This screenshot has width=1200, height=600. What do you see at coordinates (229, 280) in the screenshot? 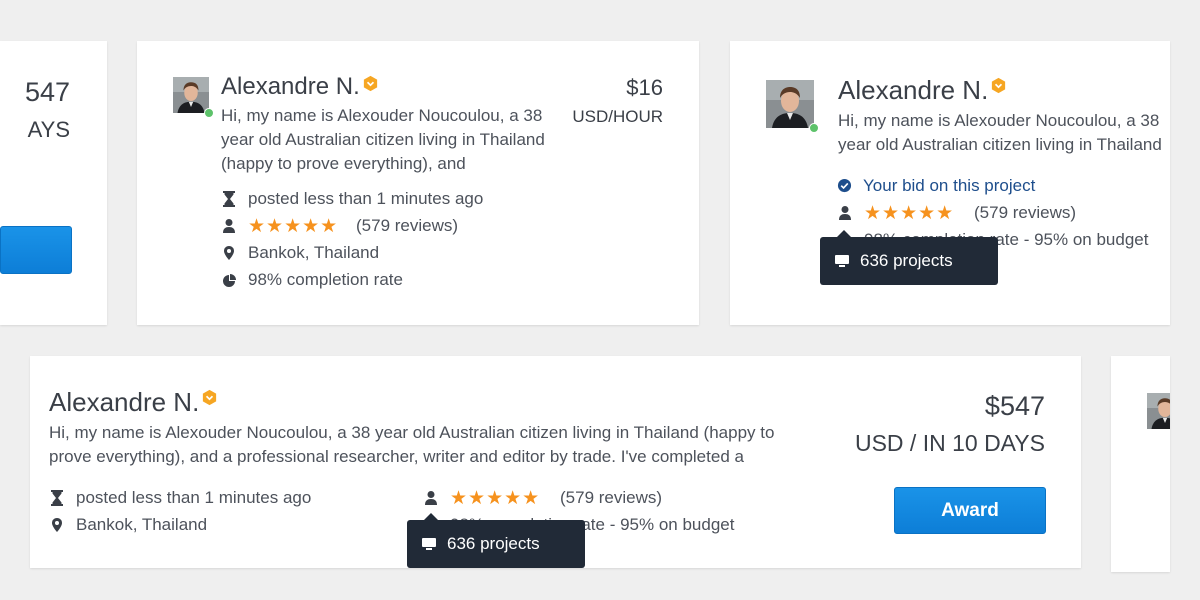
I see `pie-chart-icon` at bounding box center [229, 280].